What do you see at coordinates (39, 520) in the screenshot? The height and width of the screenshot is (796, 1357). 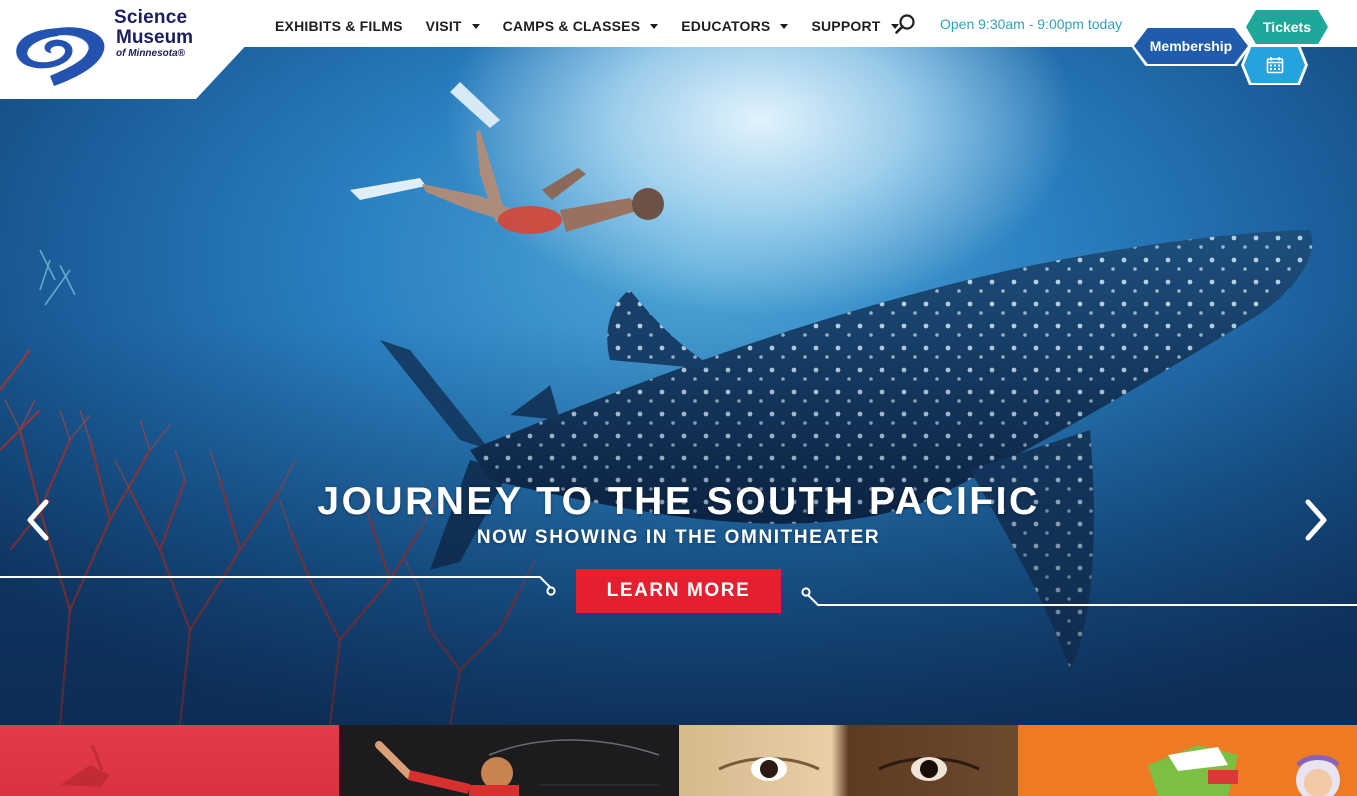 I see `chevron-left-icon` at bounding box center [39, 520].